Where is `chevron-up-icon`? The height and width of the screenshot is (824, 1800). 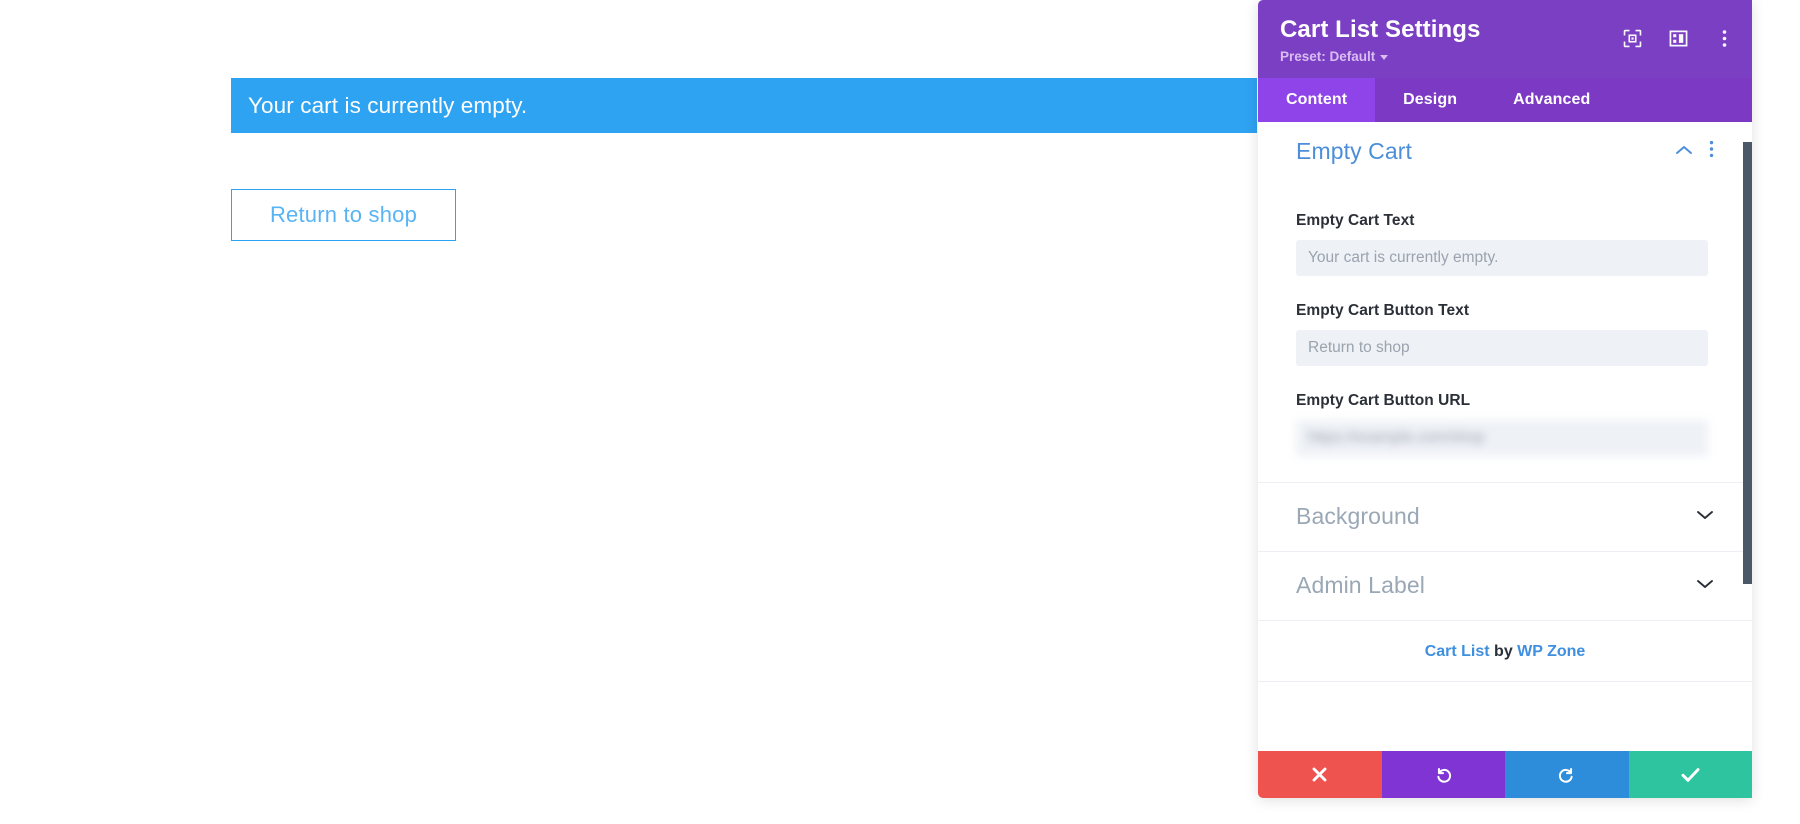 chevron-up-icon is located at coordinates (1684, 152).